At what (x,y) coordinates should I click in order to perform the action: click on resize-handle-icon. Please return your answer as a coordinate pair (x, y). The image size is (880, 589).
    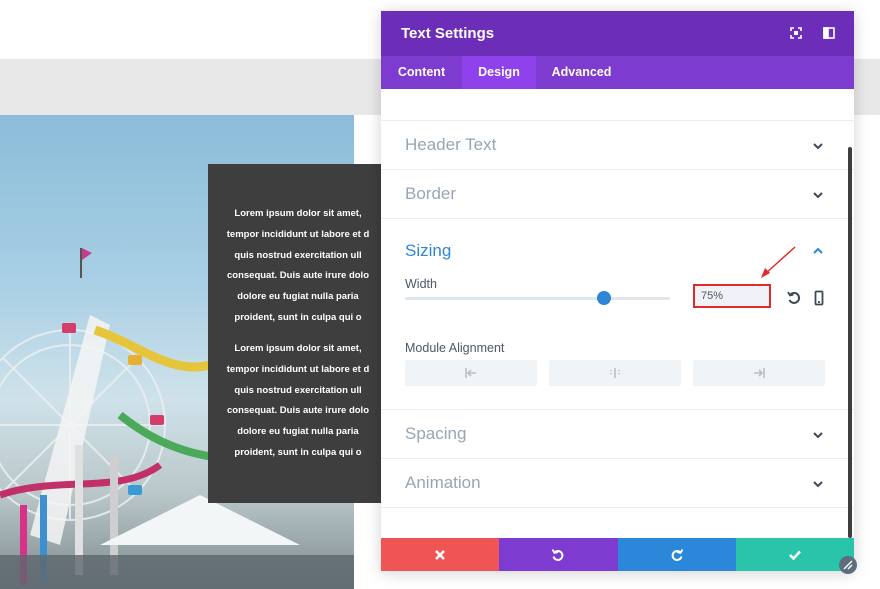
    Looking at the image, I should click on (848, 565).